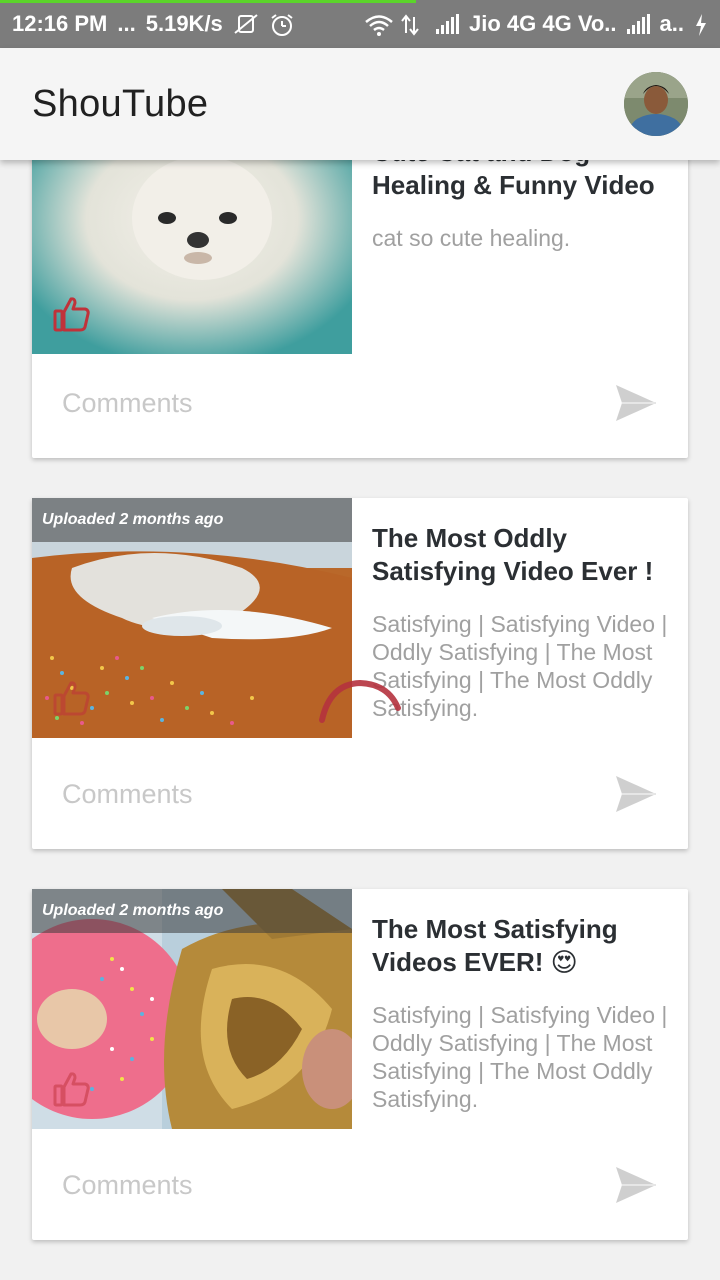  Describe the element at coordinates (522, 946) in the screenshot. I see `video-title: The Most Satisfying Videos EVER! 😍` at that location.